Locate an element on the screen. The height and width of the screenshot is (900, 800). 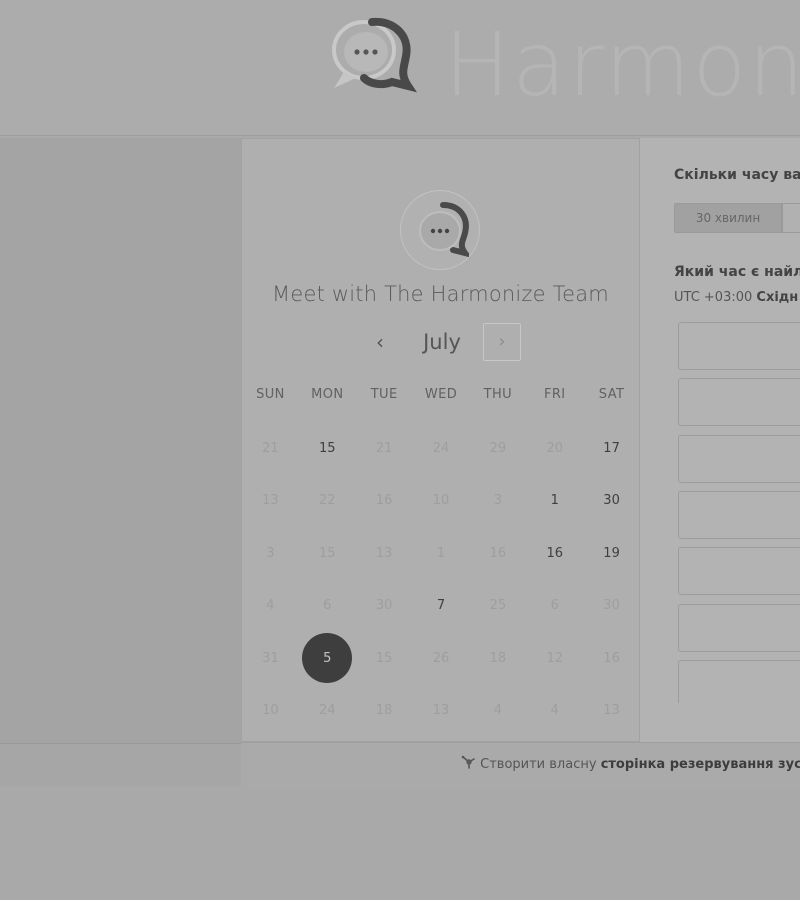
weekday-label: MON is located at coordinates (327, 394).